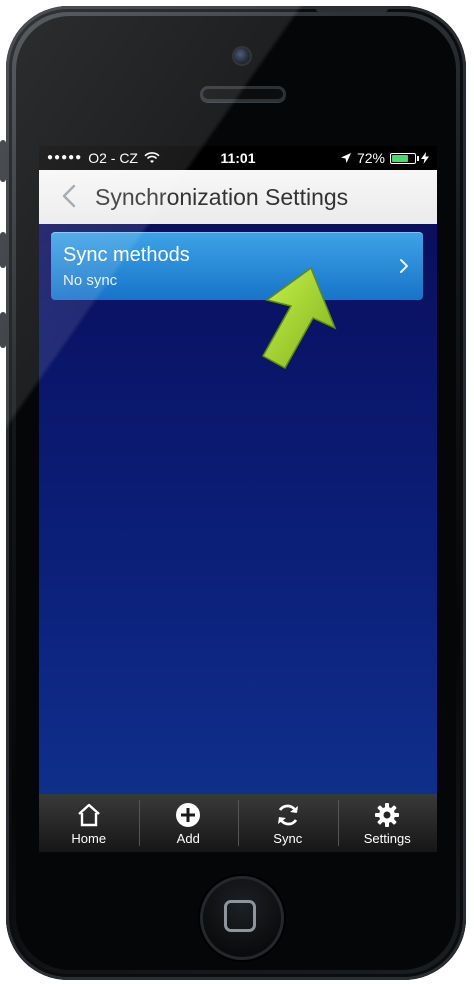  I want to click on volume-down-button, so click(3, 330).